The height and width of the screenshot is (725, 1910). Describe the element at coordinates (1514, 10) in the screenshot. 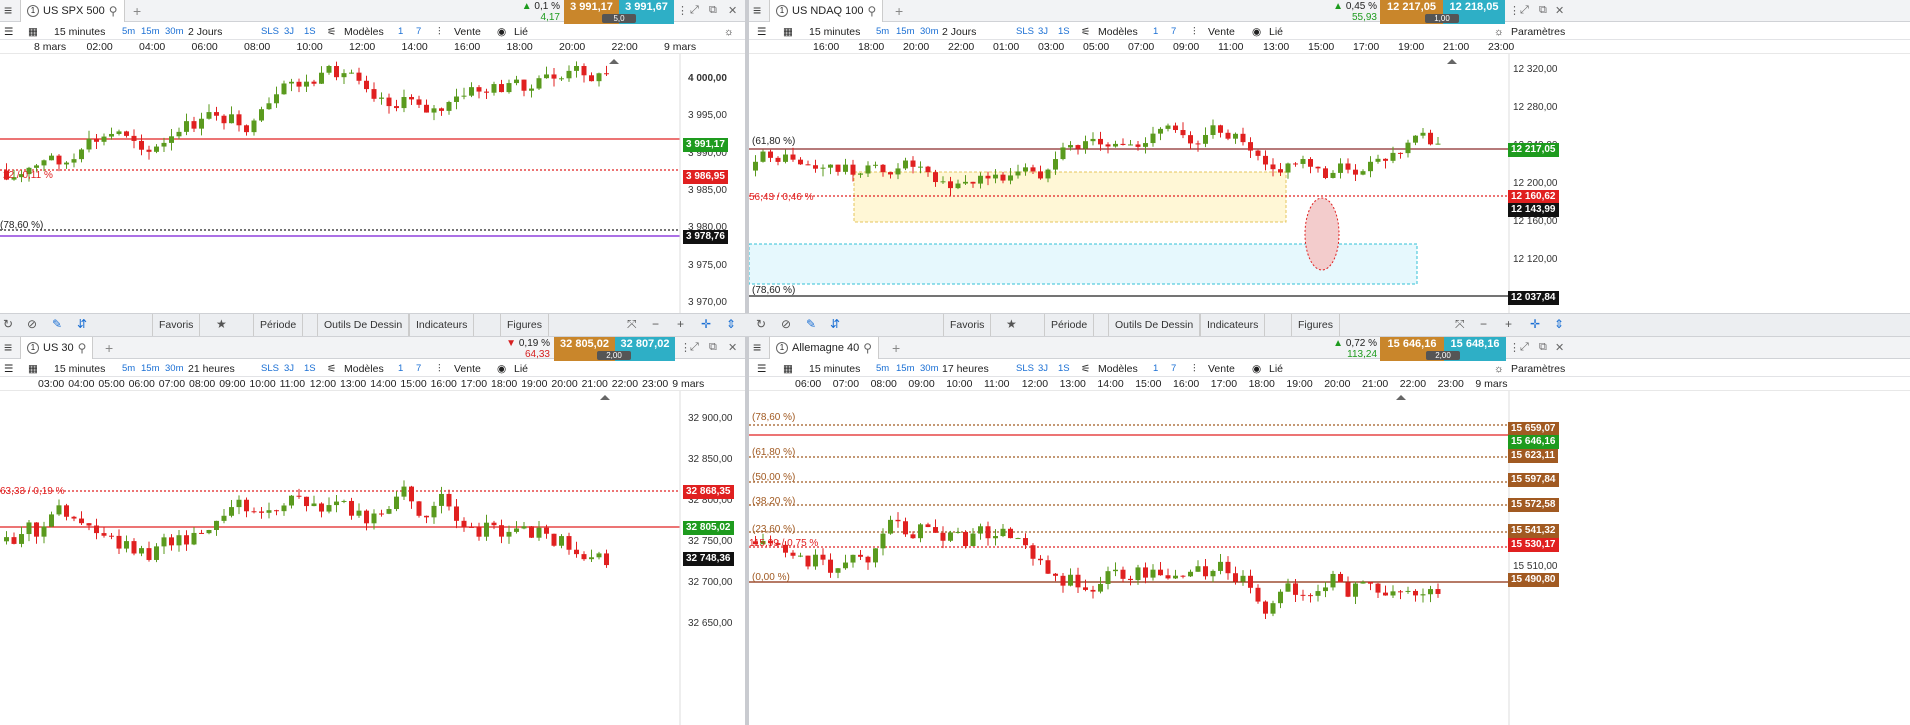

I see `grip-icon: ⋮` at that location.